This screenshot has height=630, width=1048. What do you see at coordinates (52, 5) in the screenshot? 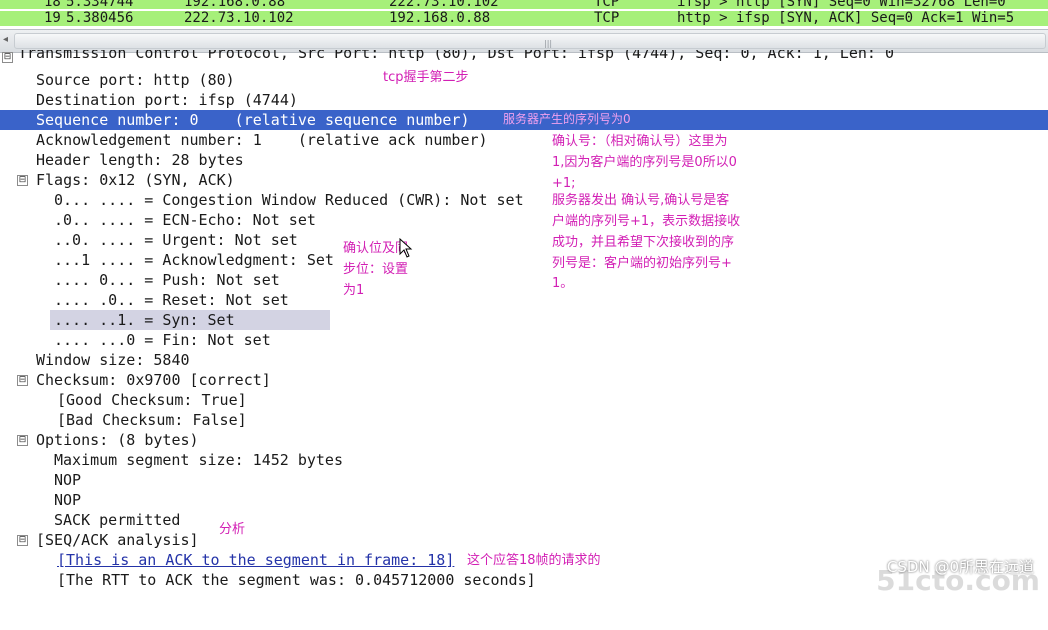
I see `packet-number: 18` at bounding box center [52, 5].